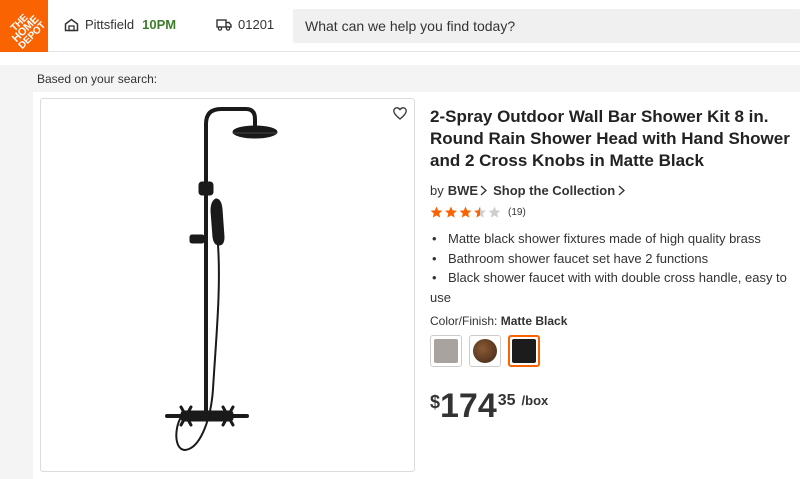 The height and width of the screenshot is (479, 800). I want to click on store-name: Pittsfield, so click(110, 24).